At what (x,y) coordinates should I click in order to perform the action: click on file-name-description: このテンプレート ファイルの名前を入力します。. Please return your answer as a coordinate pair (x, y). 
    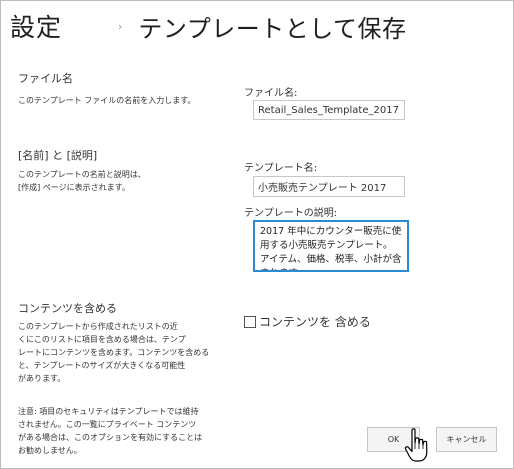
    Looking at the image, I should click on (107, 100).